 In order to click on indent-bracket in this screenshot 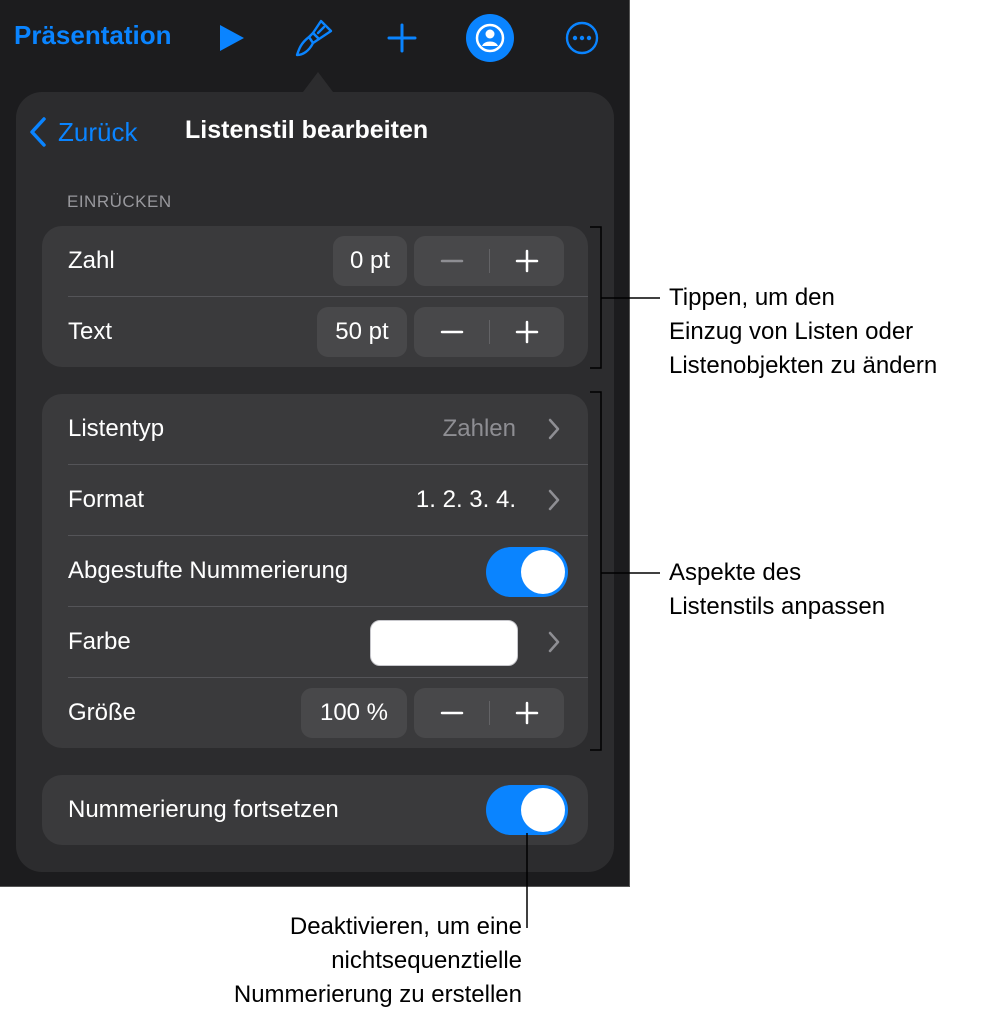, I will do `click(596, 297)`.